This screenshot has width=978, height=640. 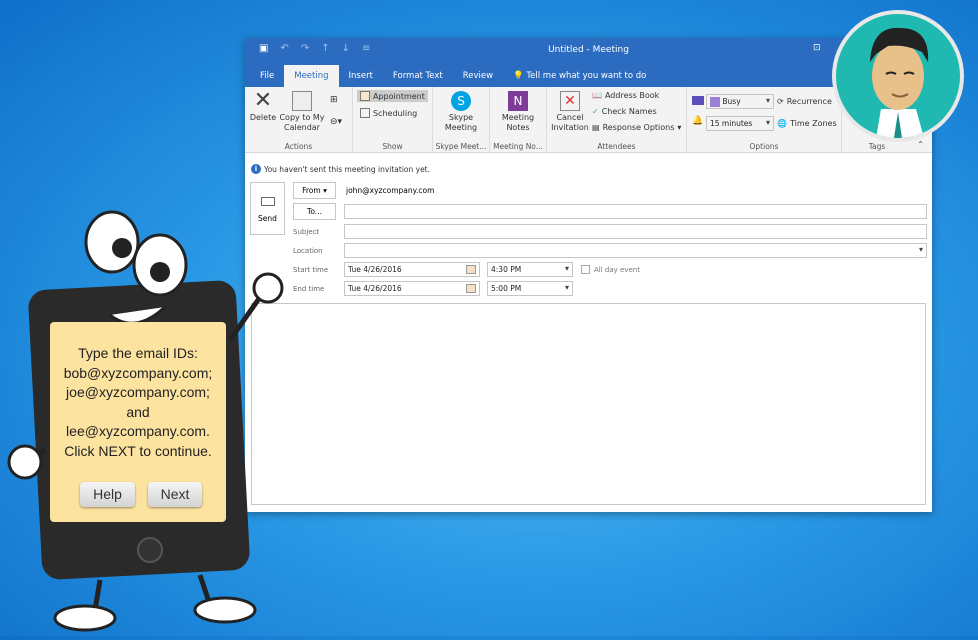 I want to click on location-input, so click(x=635, y=250).